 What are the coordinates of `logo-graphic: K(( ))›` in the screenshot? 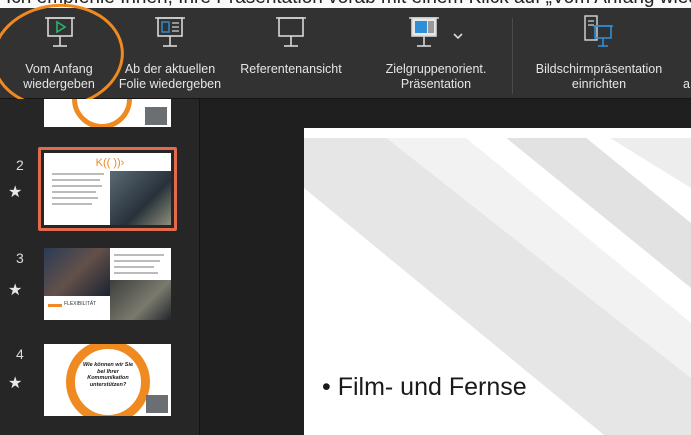 It's located at (110, 163).